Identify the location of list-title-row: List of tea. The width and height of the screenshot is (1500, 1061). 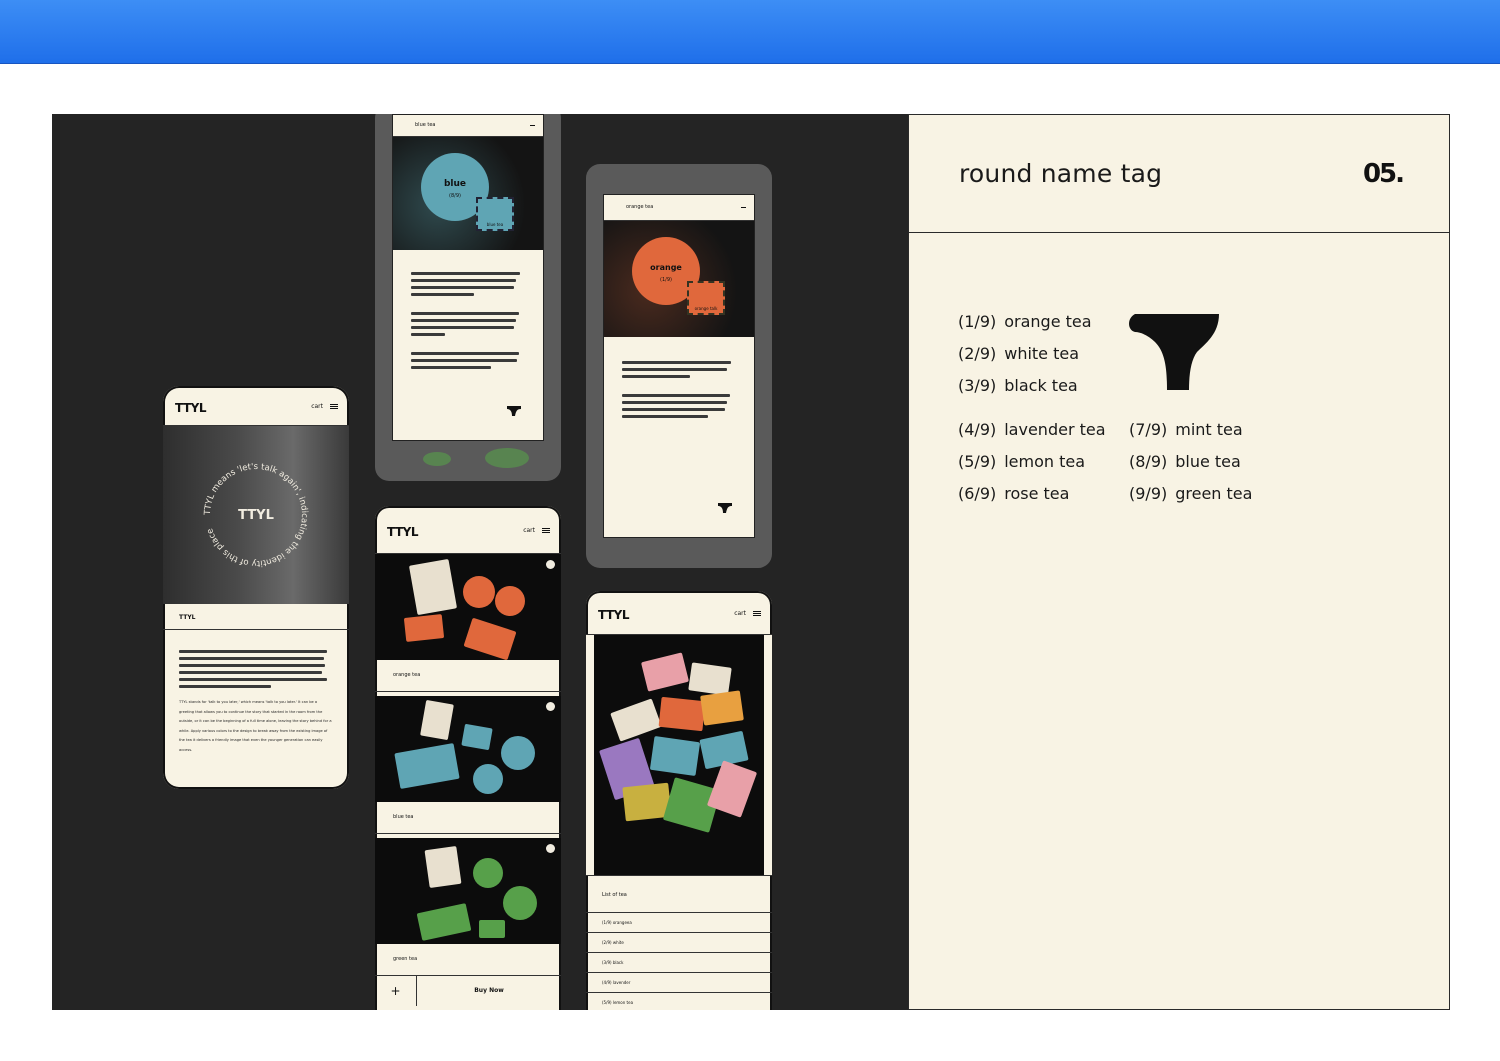
(679, 894).